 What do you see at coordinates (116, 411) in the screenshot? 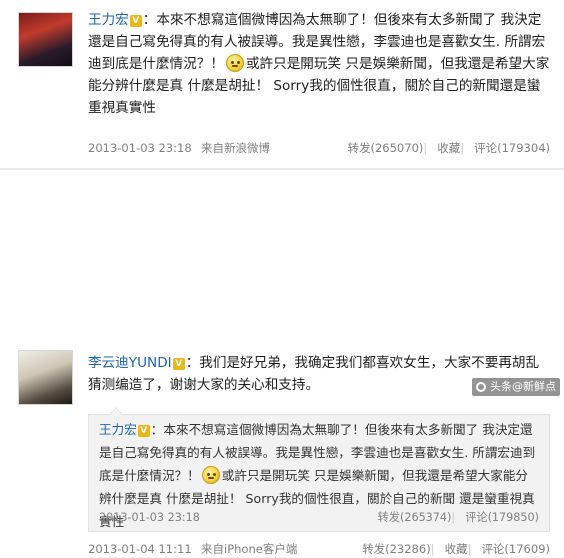
I see `repost-pointer` at bounding box center [116, 411].